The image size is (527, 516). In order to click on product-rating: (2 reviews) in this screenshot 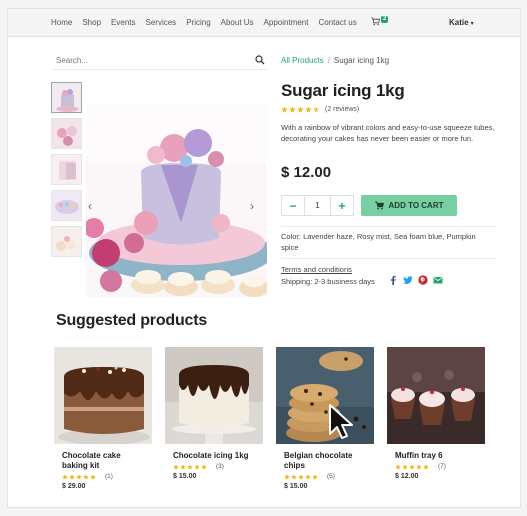, I will do `click(320, 109)`.